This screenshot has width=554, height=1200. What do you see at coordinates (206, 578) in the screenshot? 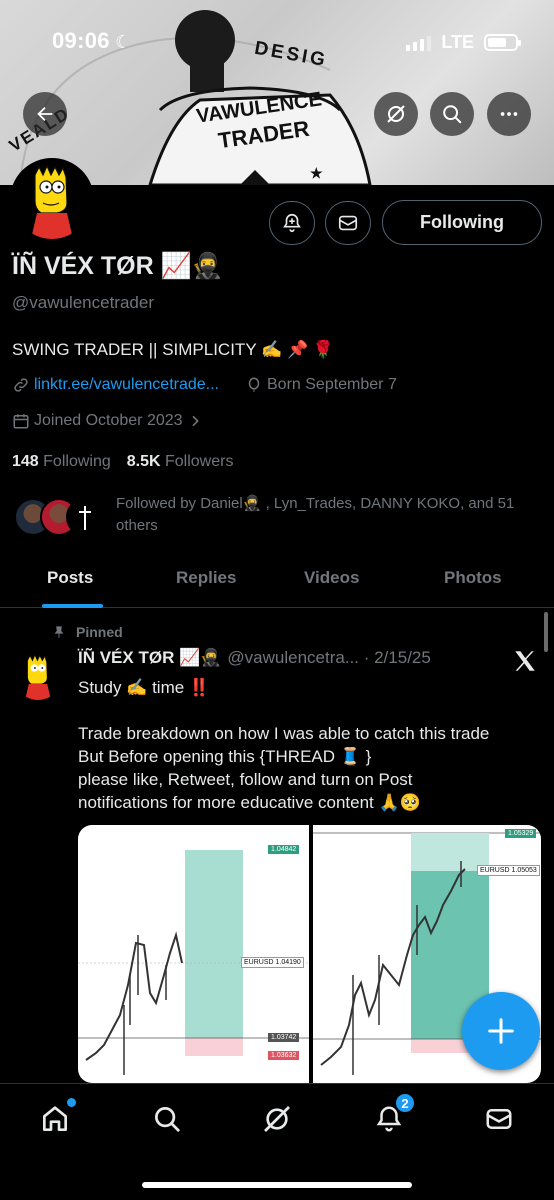
I see `tab-replies: Replies` at bounding box center [206, 578].